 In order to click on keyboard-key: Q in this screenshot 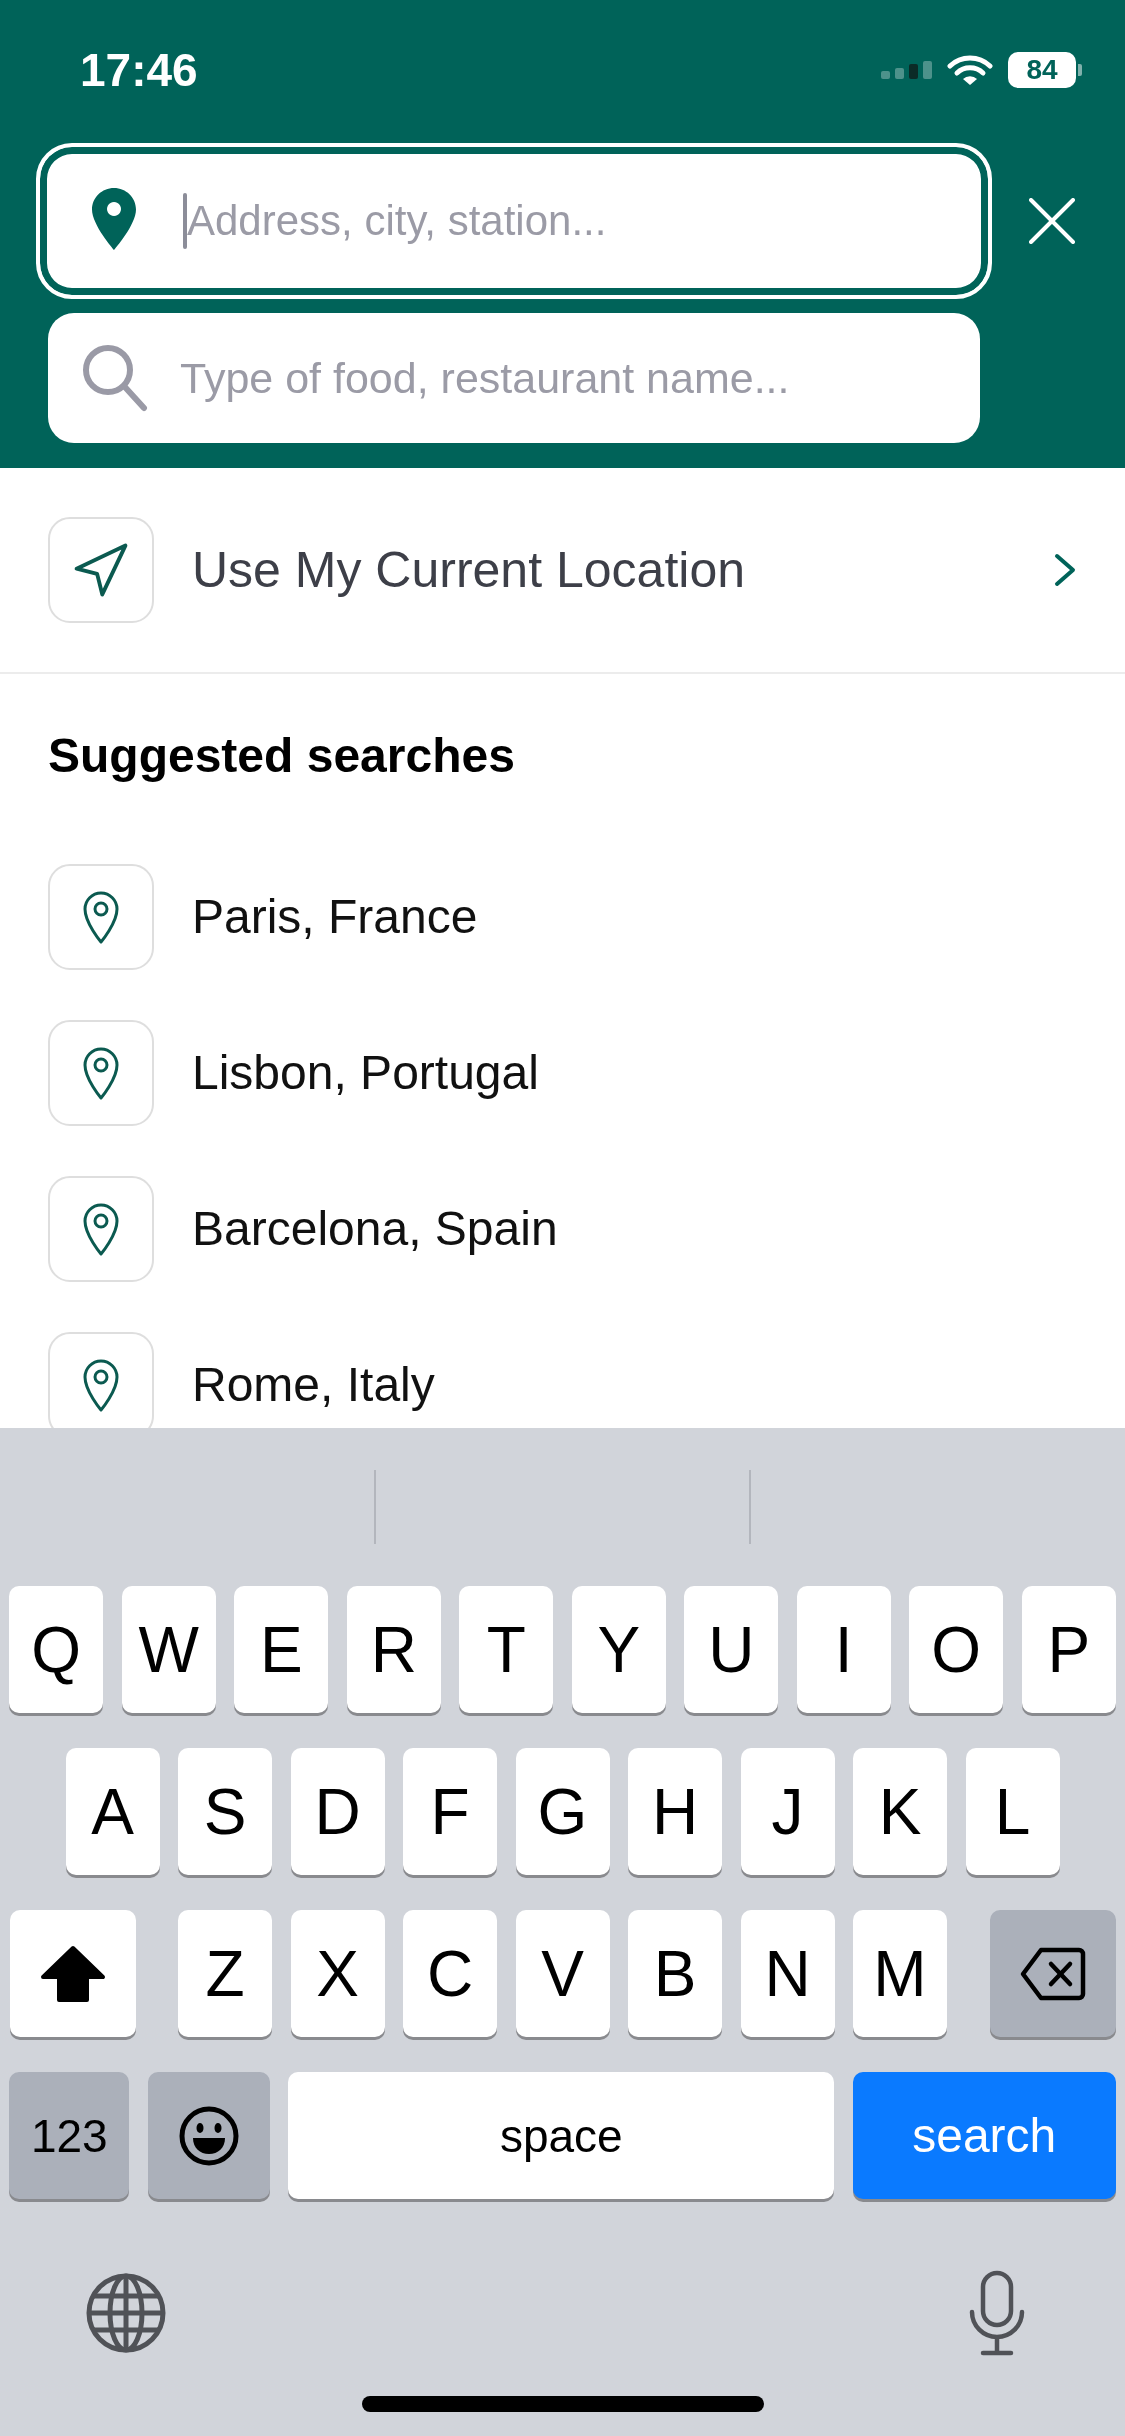, I will do `click(56, 1649)`.